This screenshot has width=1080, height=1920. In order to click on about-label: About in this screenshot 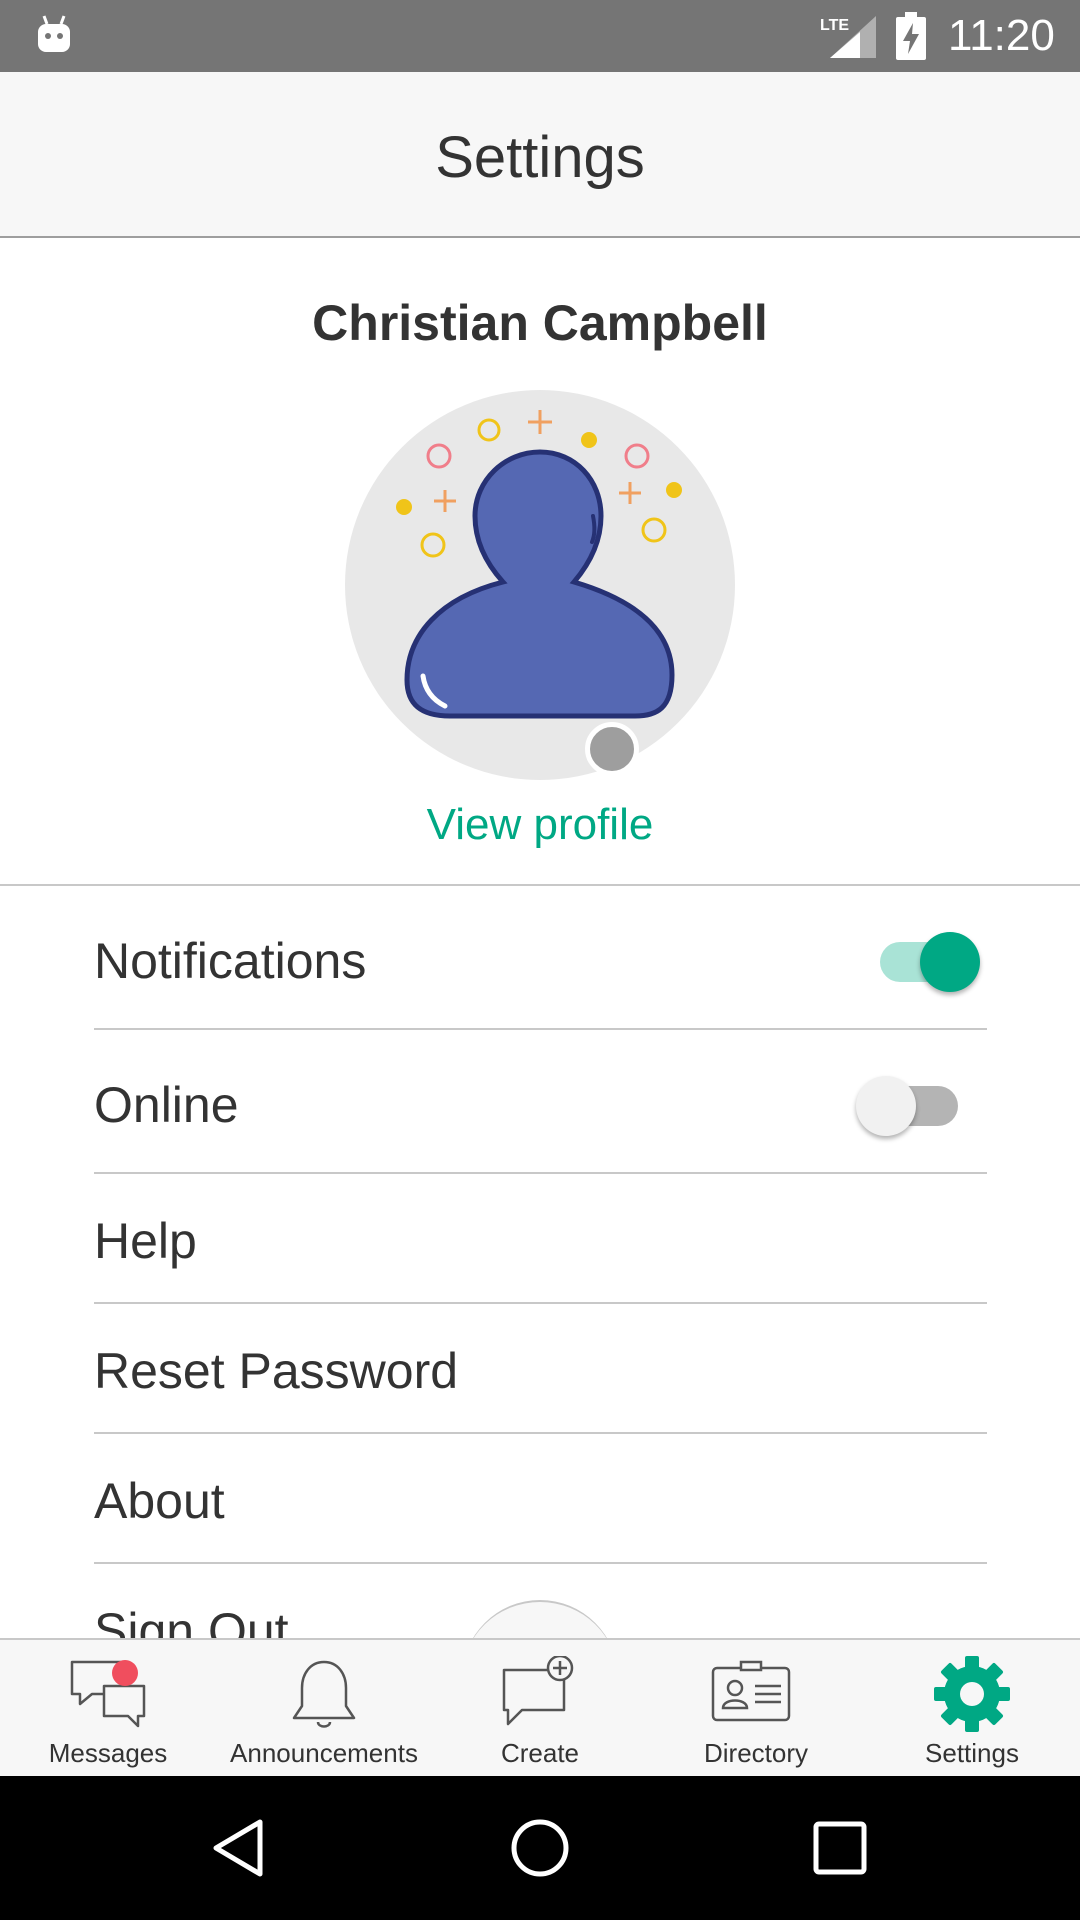, I will do `click(159, 1501)`.